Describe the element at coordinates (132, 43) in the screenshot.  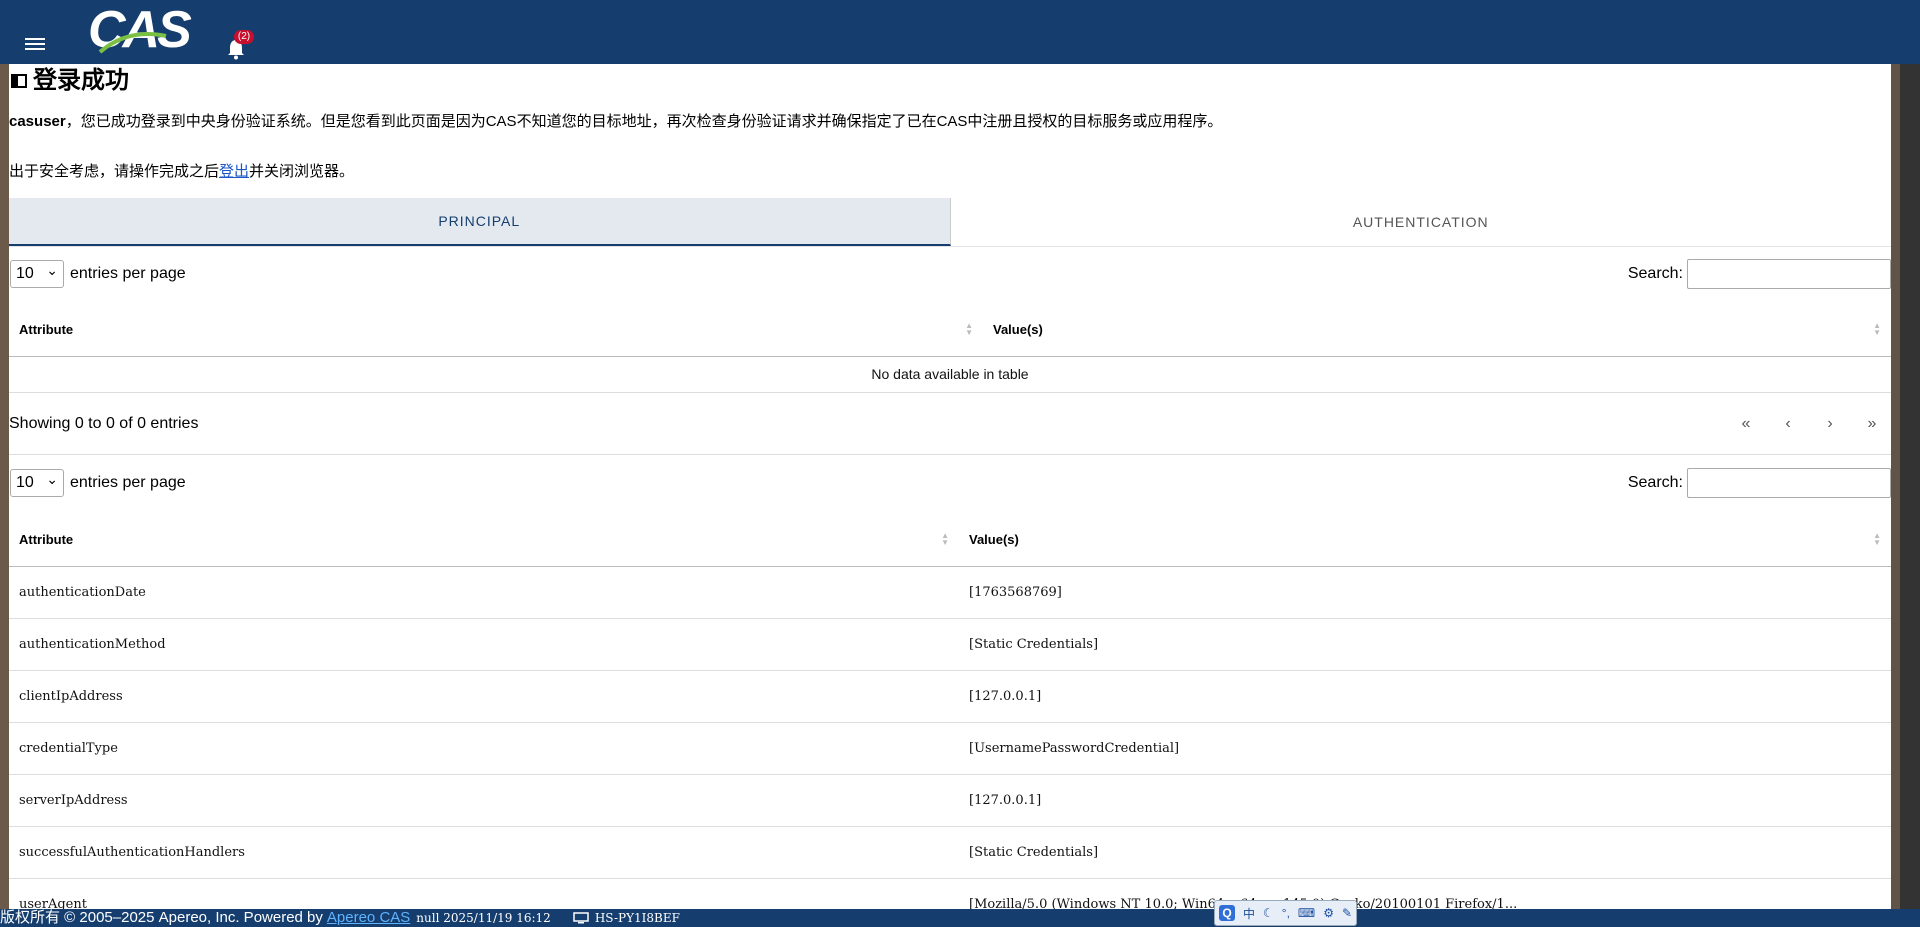
I see `logo-swoosh-icon` at that location.